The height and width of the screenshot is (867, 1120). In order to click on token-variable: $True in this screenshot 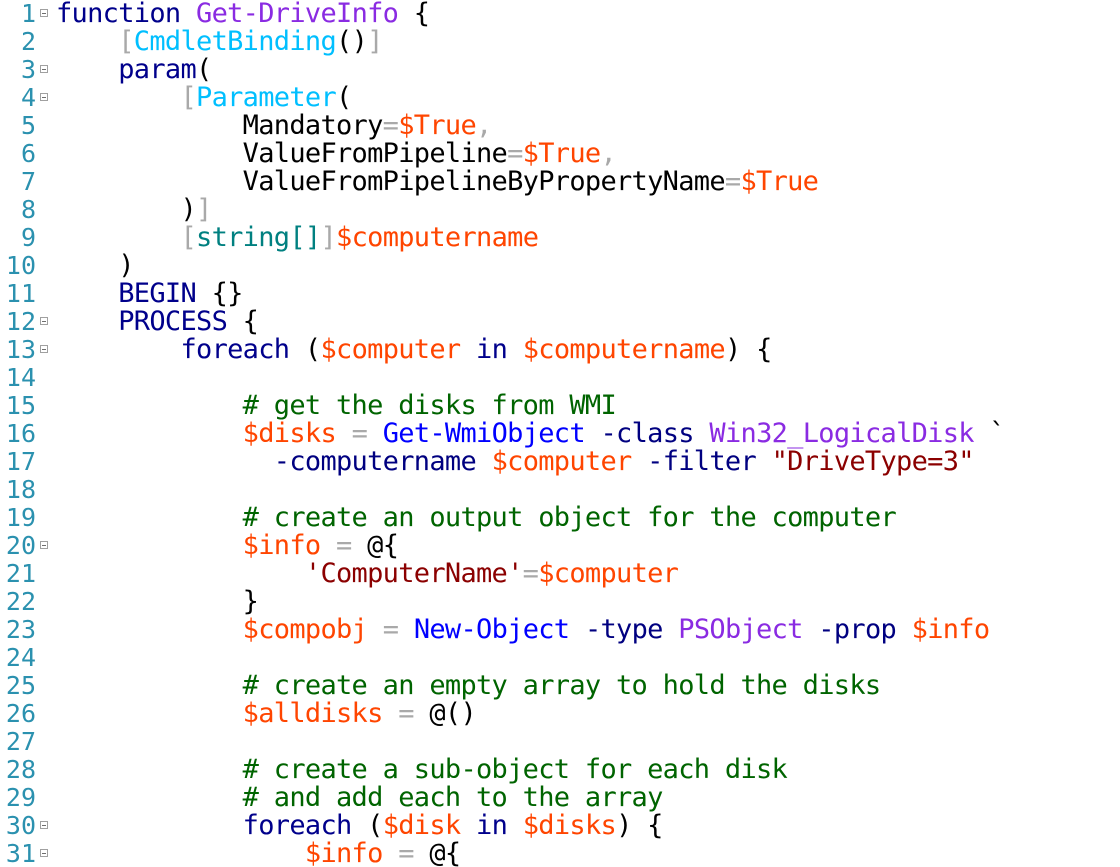, I will do `click(561, 153)`.